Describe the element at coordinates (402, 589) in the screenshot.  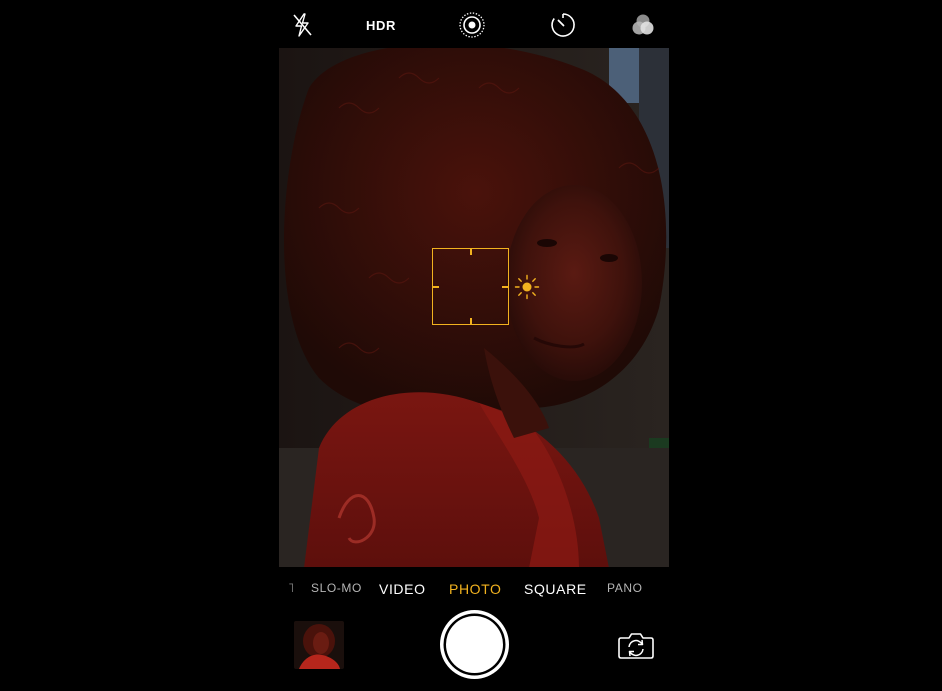
I see `mode-video: VIDEO` at that location.